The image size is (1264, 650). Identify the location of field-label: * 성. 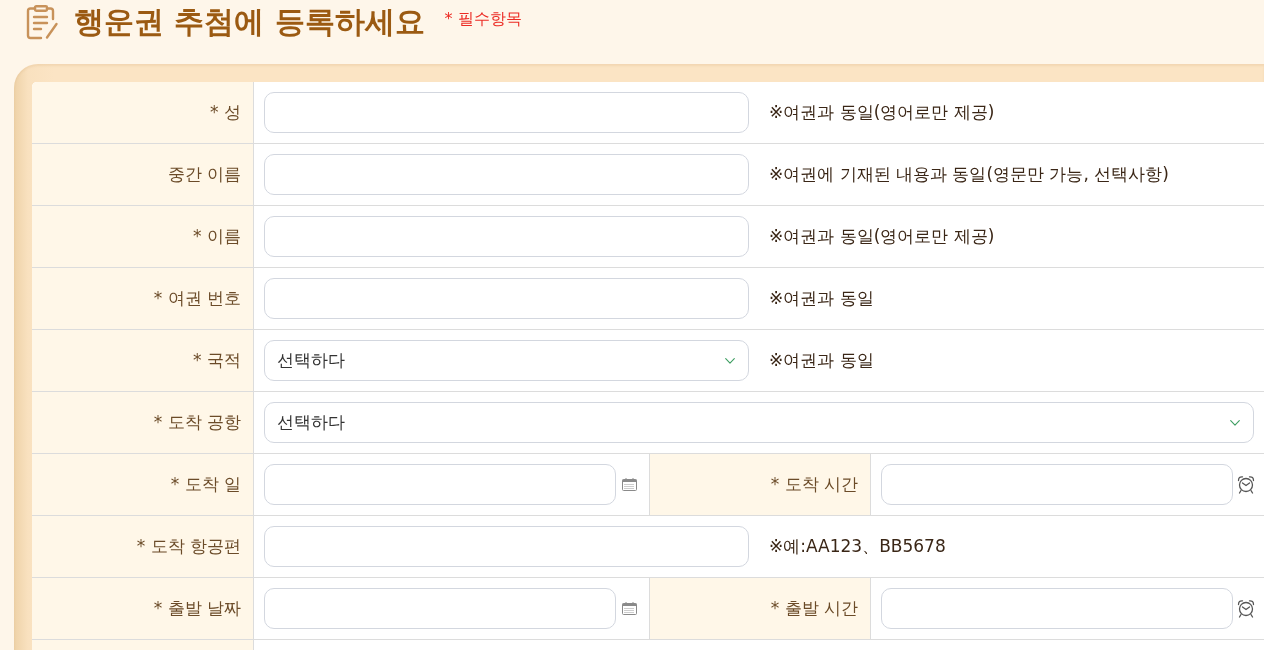
(225, 112).